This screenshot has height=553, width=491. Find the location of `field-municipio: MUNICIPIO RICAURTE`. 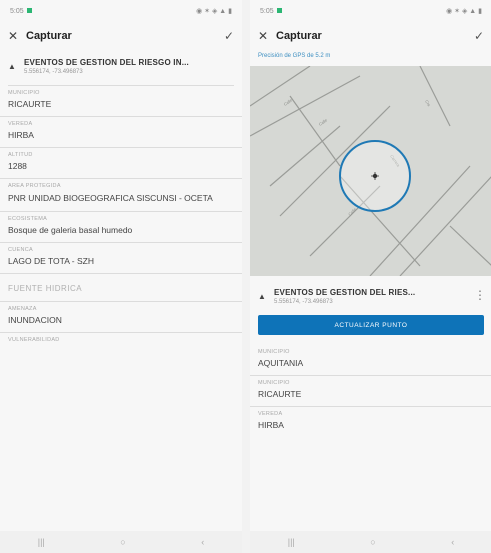

field-municipio: MUNICIPIO RICAURTE is located at coordinates (121, 101).